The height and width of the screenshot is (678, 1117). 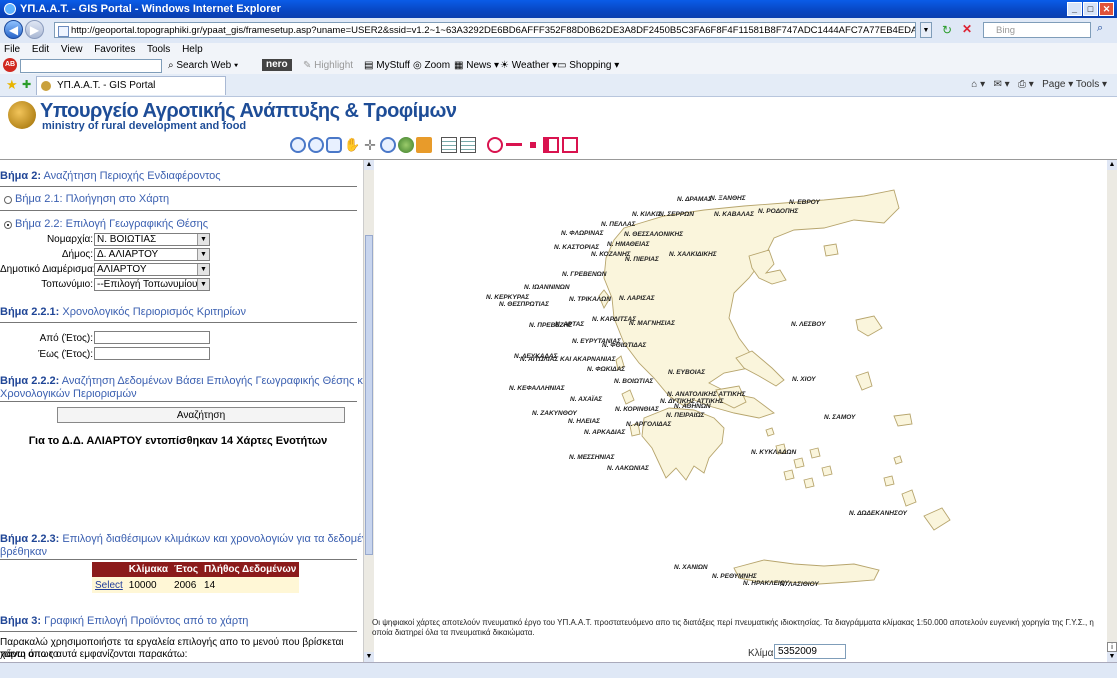 What do you see at coordinates (533, 145) in the screenshot?
I see `select-point-icon` at bounding box center [533, 145].